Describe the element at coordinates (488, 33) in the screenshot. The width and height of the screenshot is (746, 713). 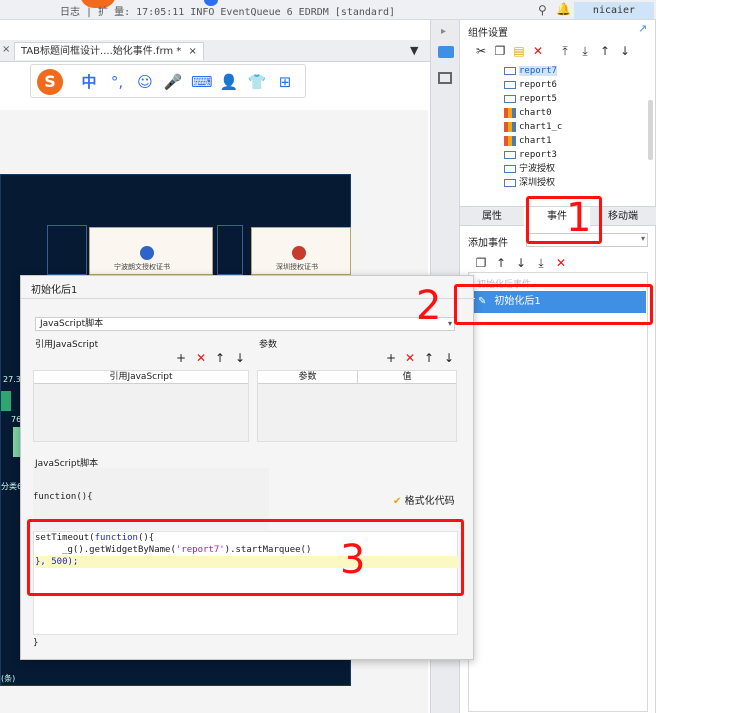
I see `panel-title: 组件设置` at that location.